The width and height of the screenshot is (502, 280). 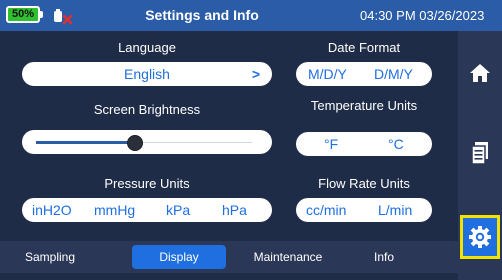 I want to click on sidebar, so click(x=480, y=155).